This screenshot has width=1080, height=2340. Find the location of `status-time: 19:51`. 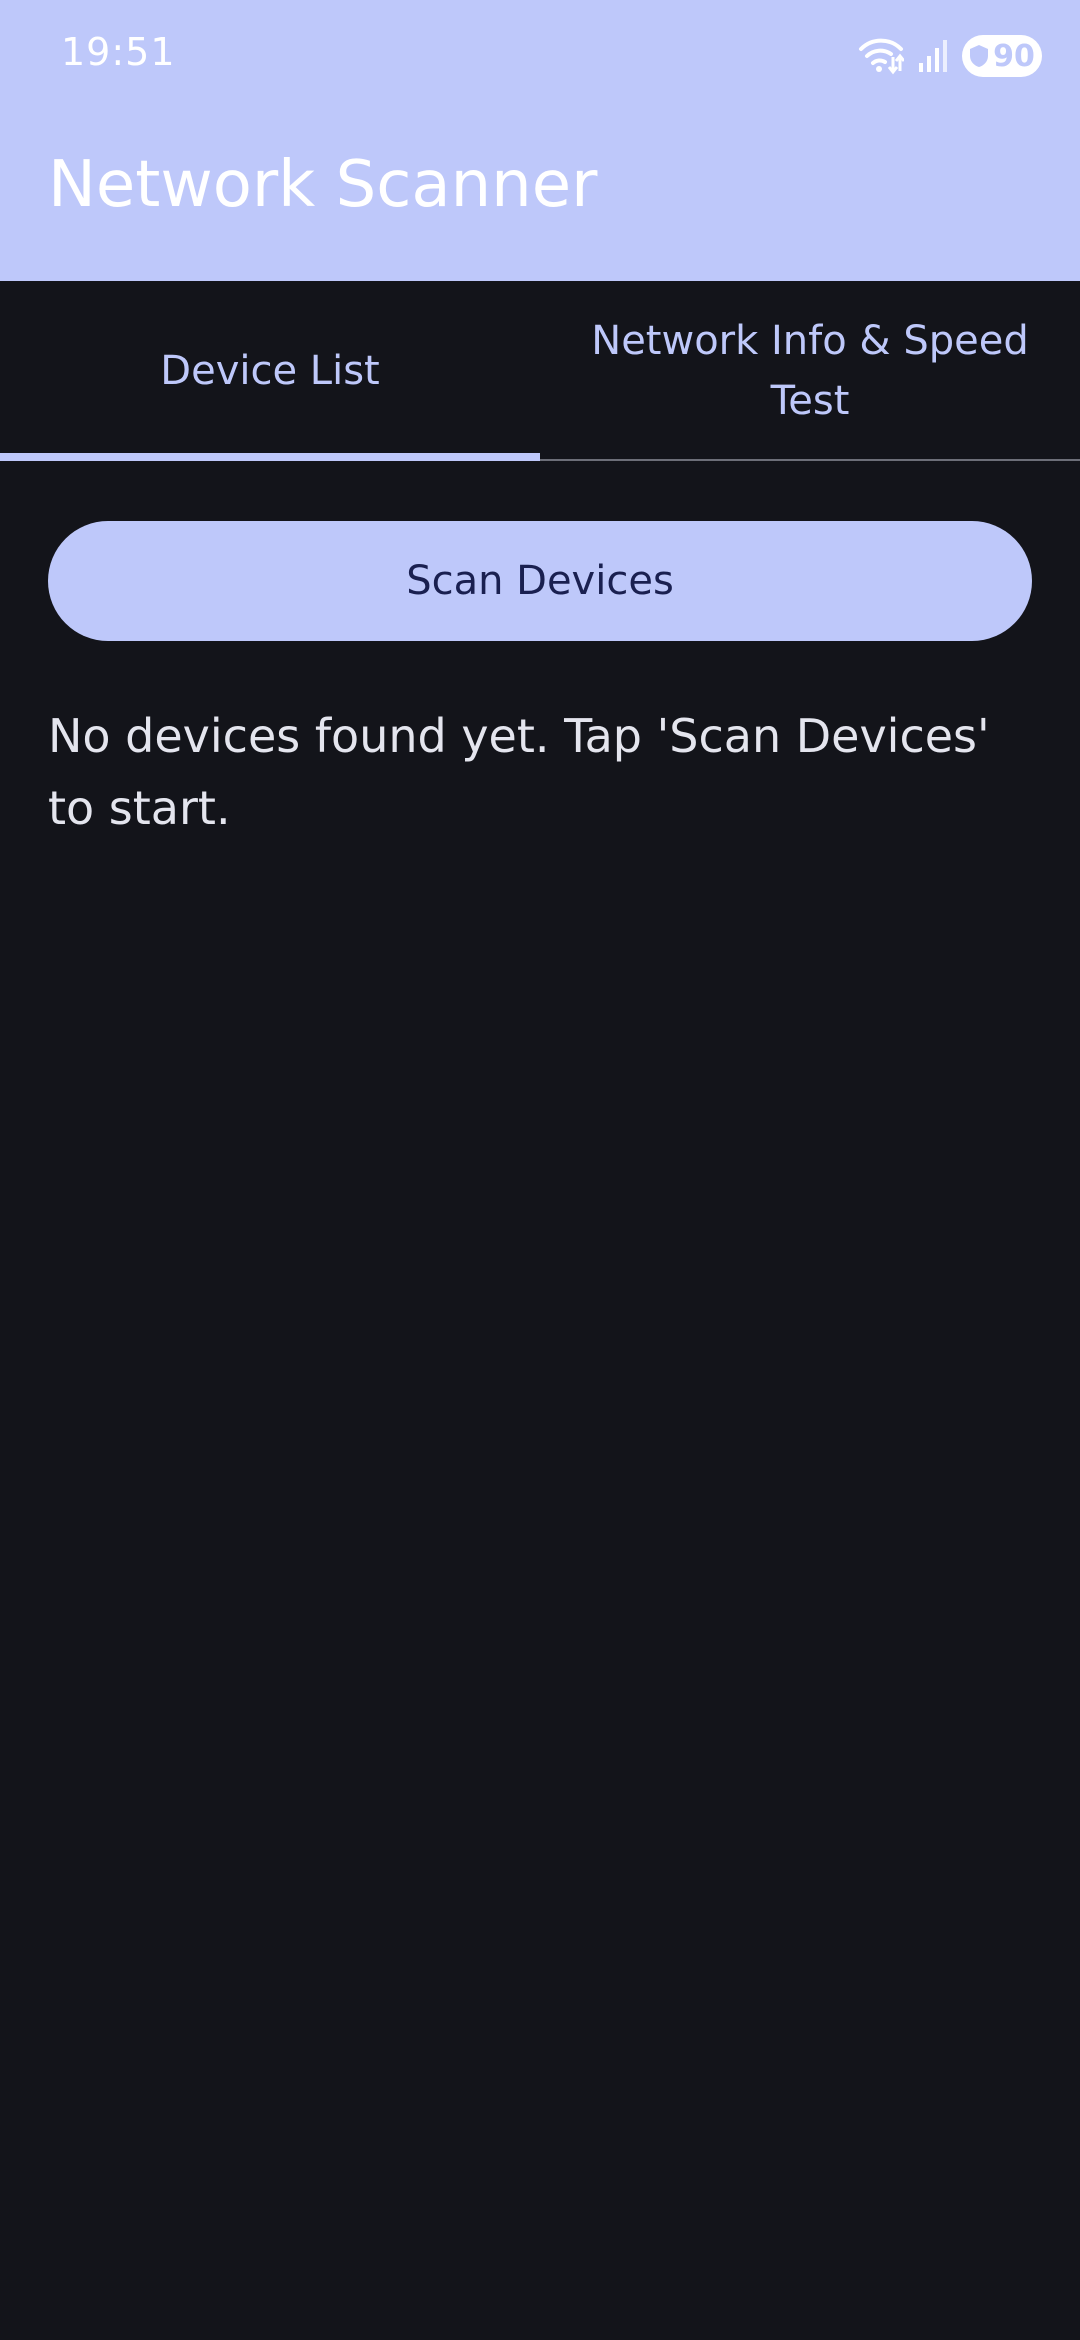

status-time: 19:51 is located at coordinates (118, 52).